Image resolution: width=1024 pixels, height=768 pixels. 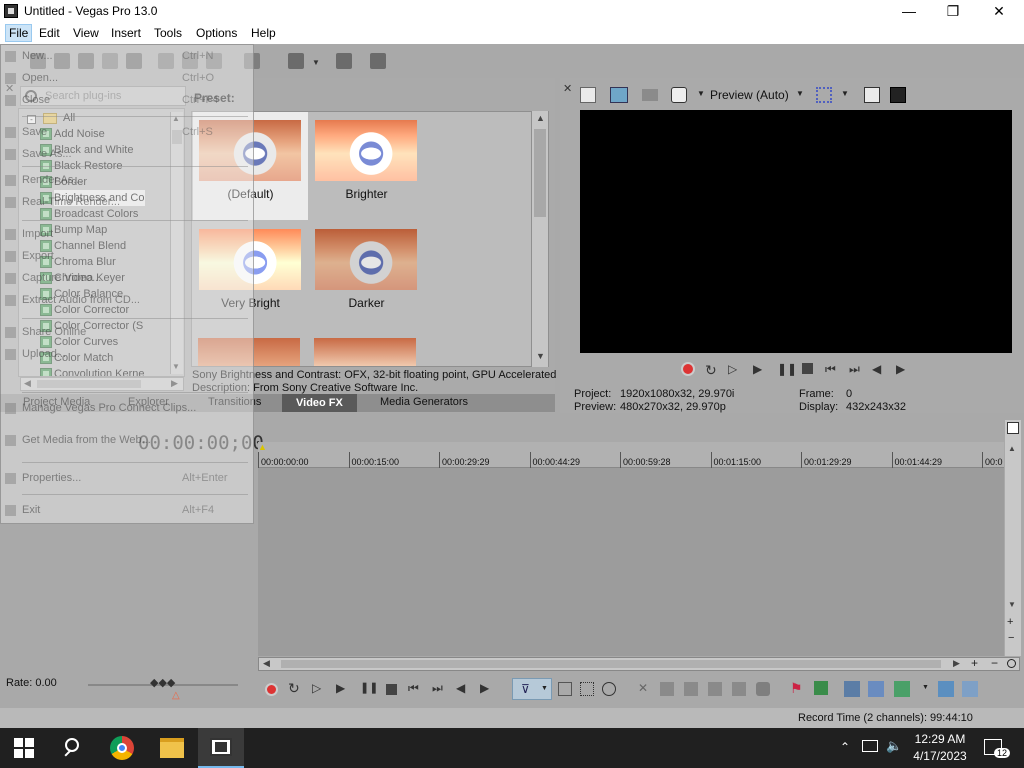 I want to click on delete-icon, so click(x=715, y=689).